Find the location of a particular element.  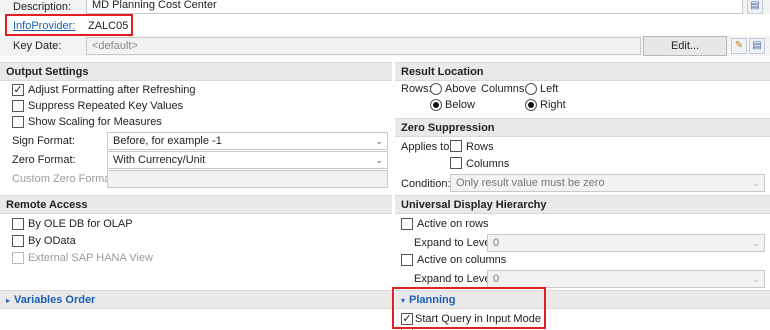

suppress-repeated-checkbox is located at coordinates (18, 106).